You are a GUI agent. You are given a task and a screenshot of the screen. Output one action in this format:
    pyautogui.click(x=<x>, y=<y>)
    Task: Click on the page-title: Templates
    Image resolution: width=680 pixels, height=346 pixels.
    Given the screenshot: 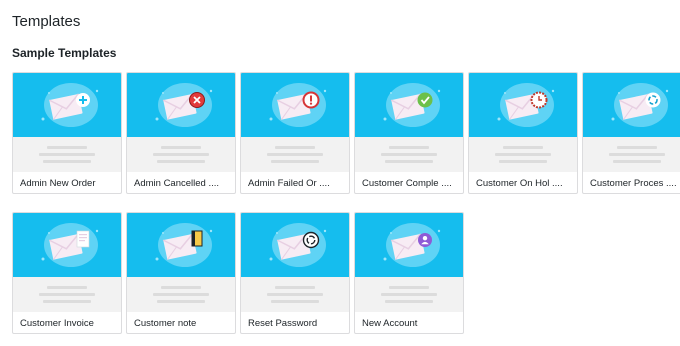 What is the action you would take?
    pyautogui.click(x=46, y=21)
    